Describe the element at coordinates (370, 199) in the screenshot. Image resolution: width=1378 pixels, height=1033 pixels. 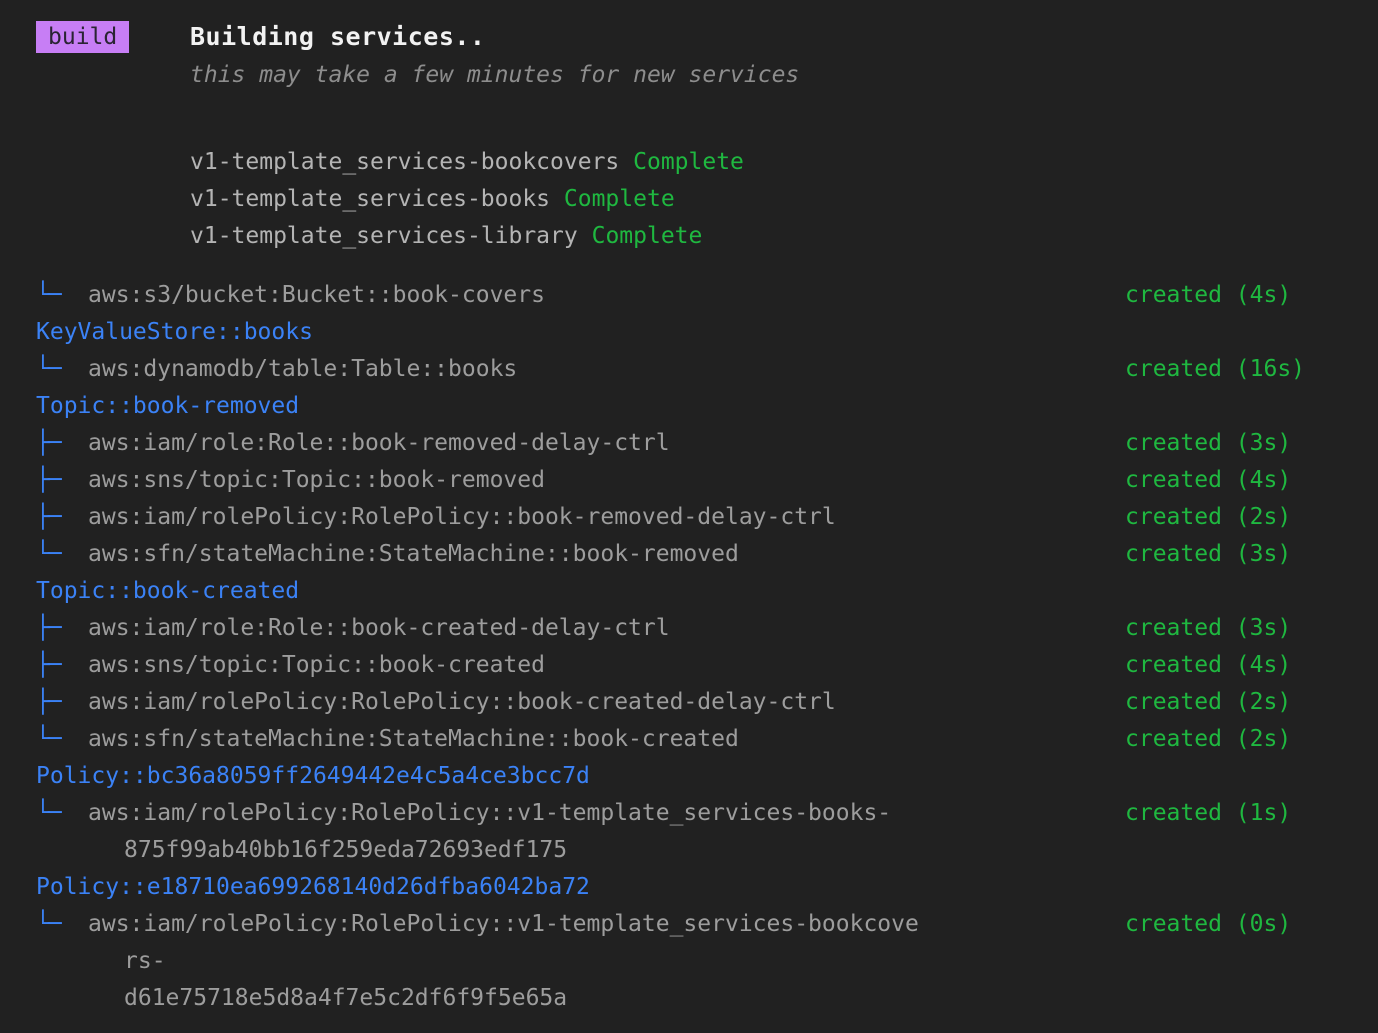
I see `service-name: v1-template_services-books` at that location.